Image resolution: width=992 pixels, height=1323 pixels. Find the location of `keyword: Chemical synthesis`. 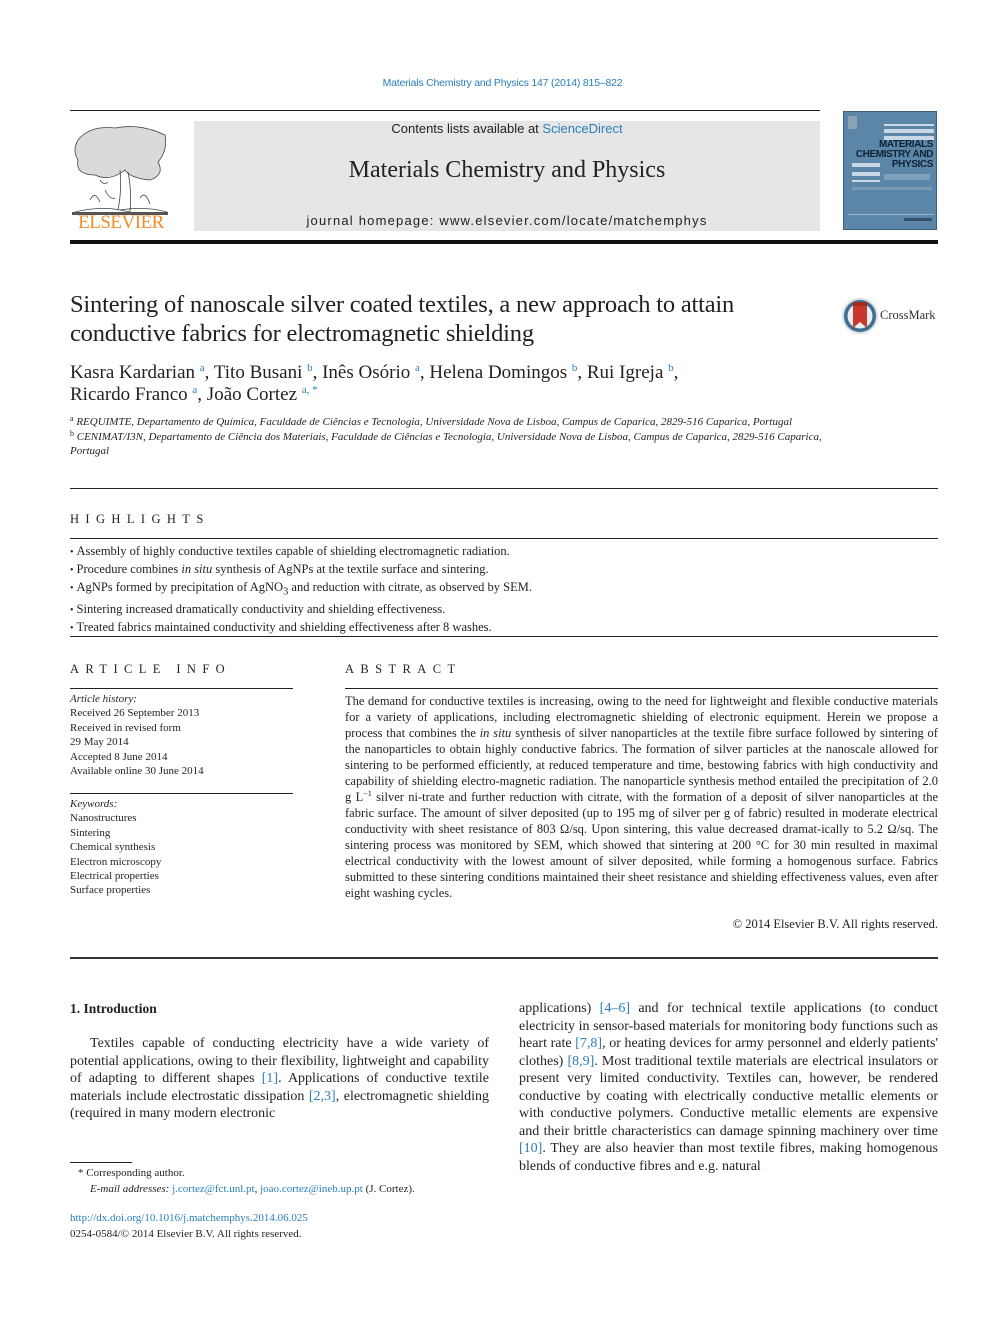

keyword: Chemical synthesis is located at coordinates (113, 847).